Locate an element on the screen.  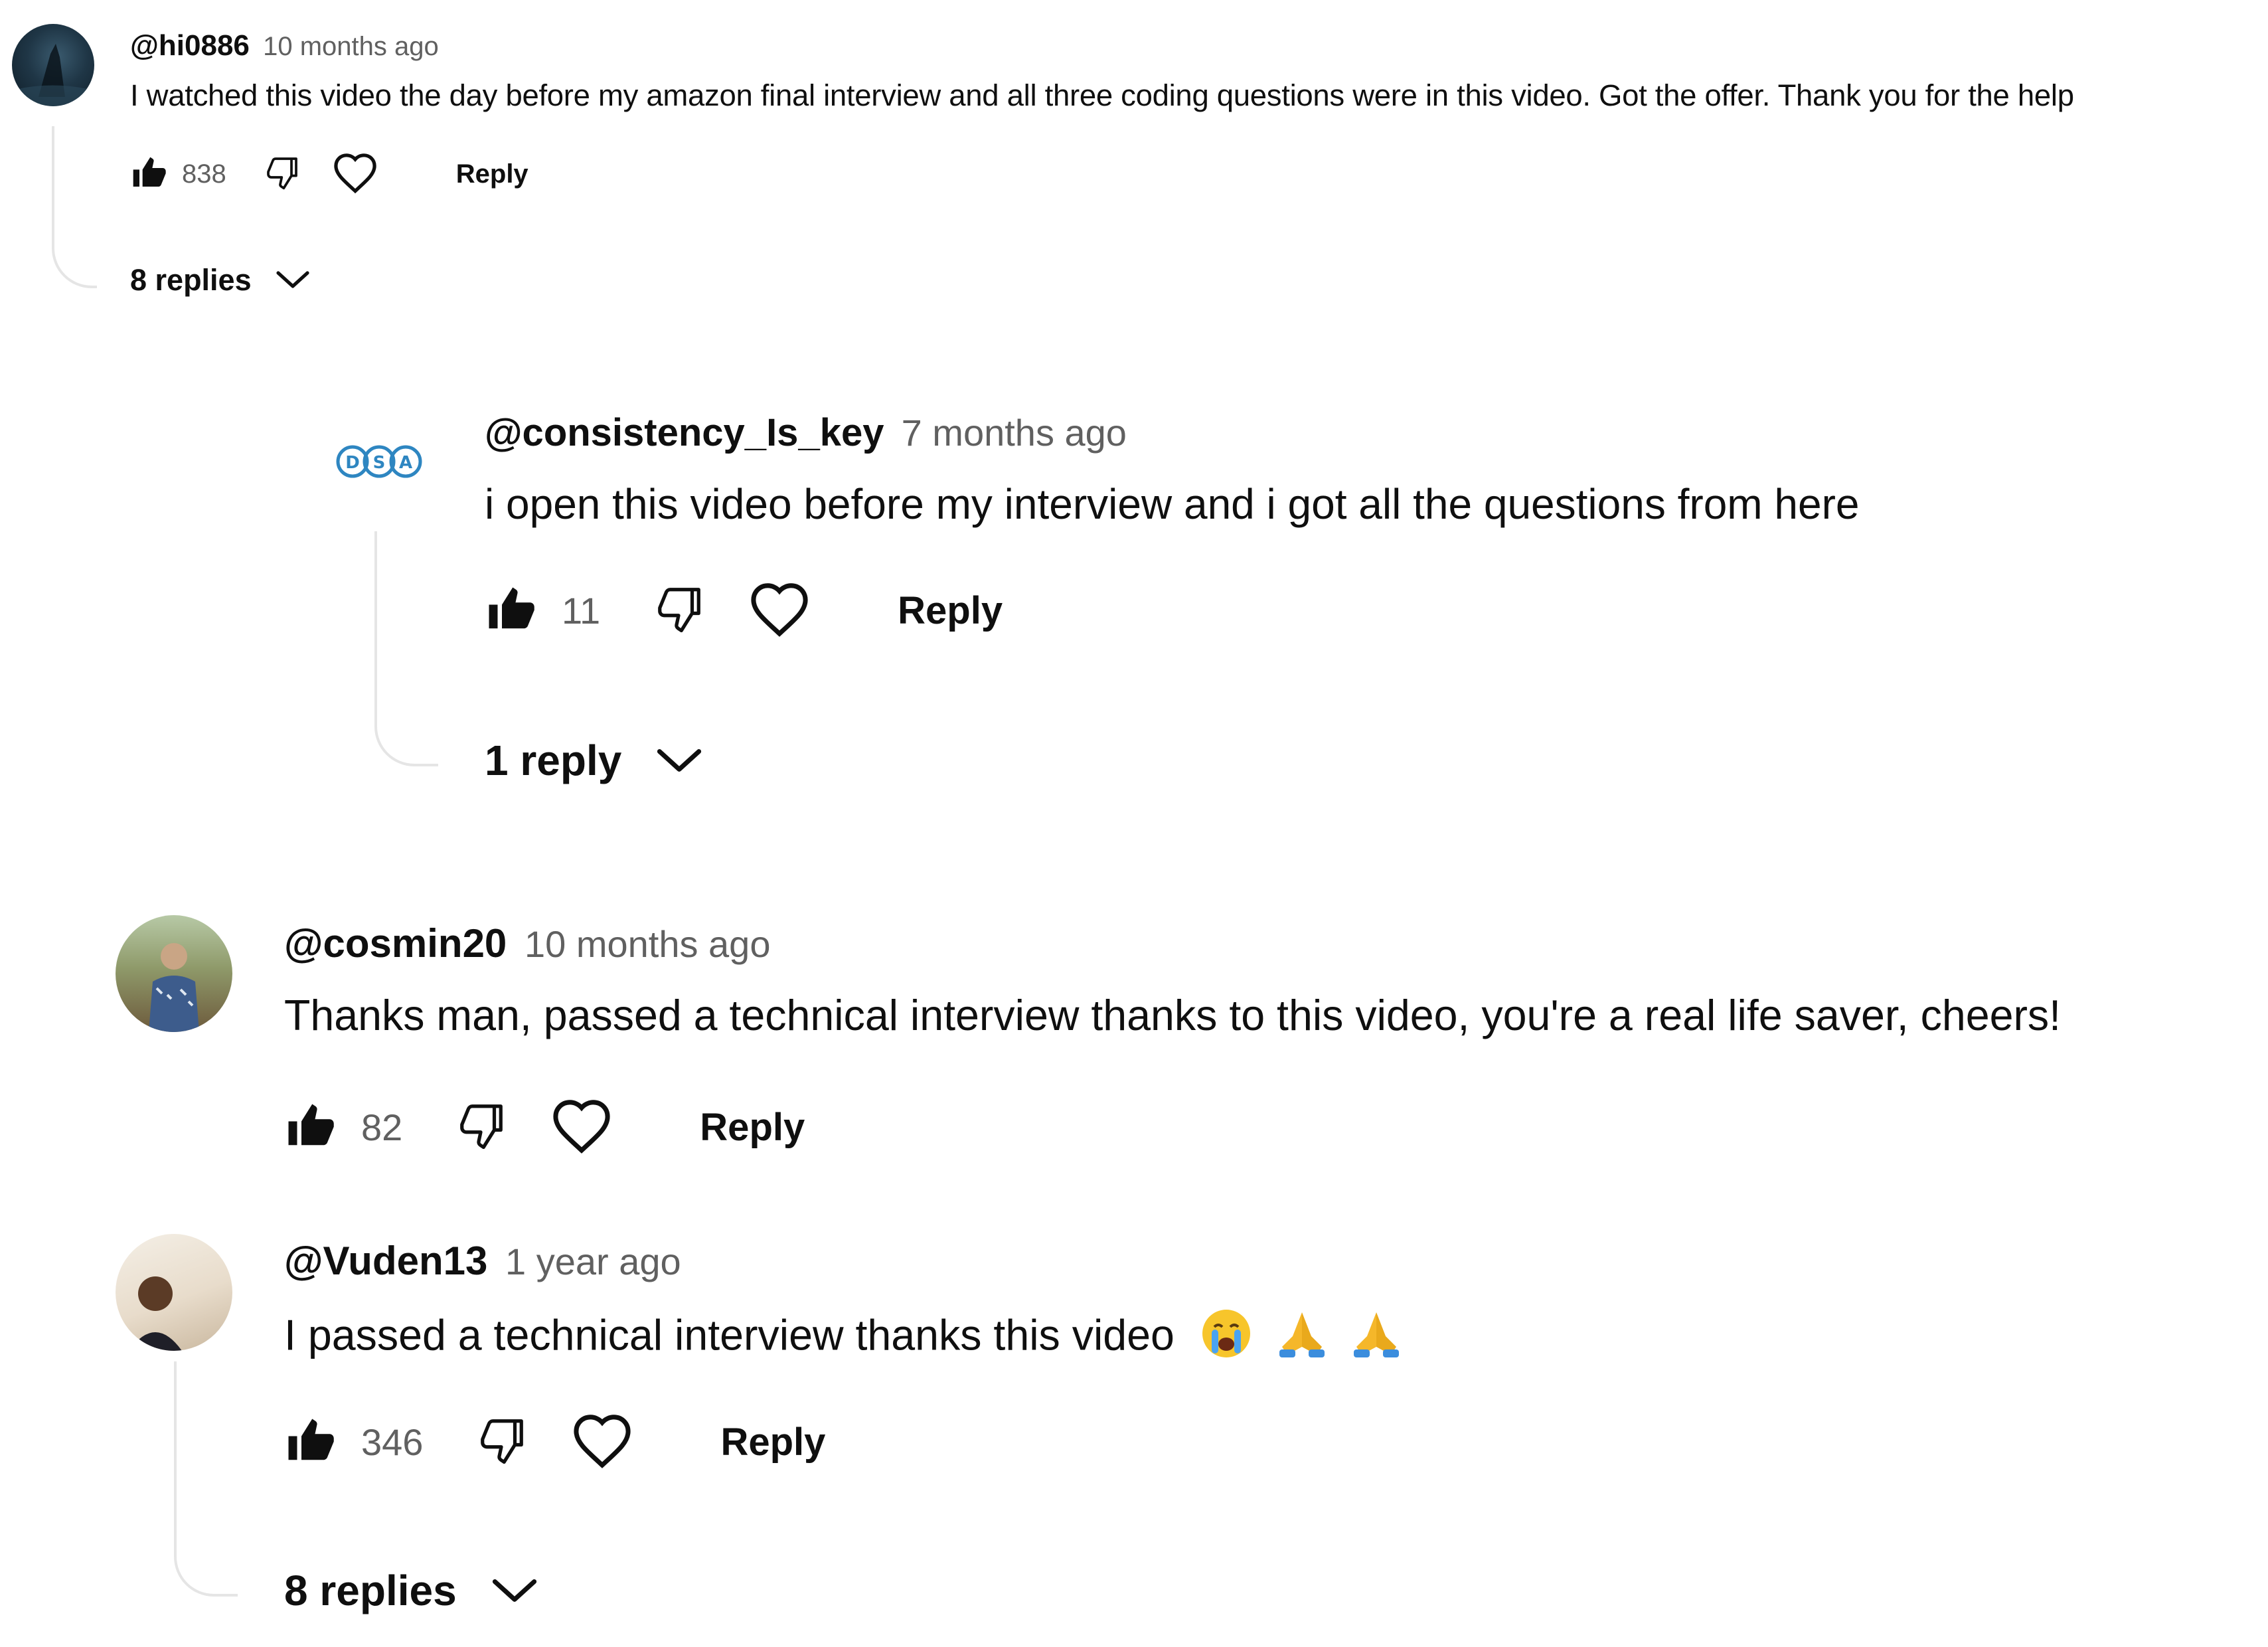
timestamp: 1 year ago is located at coordinates (593, 1261).